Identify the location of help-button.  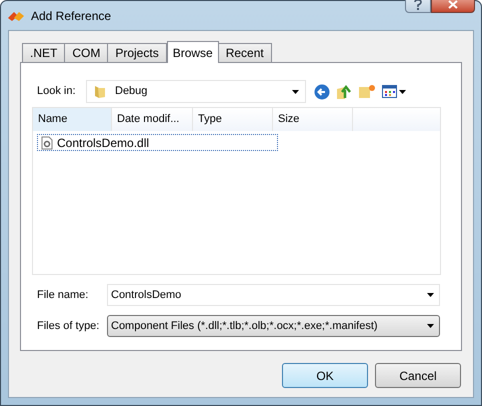
(418, 6).